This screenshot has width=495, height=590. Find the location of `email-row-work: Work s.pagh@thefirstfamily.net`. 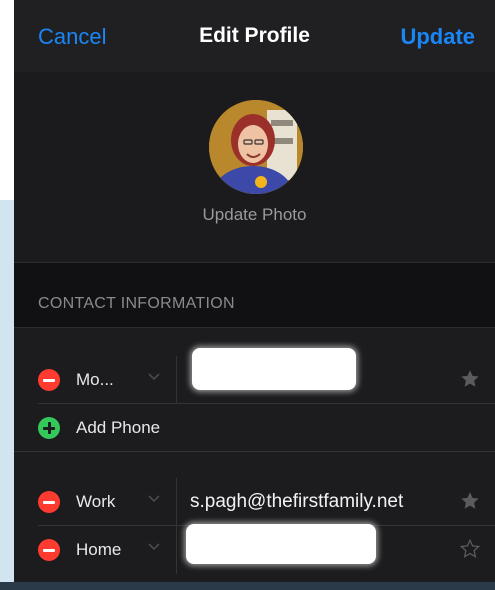

email-row-work: Work s.pagh@thefirstfamily.net is located at coordinates (254, 502).